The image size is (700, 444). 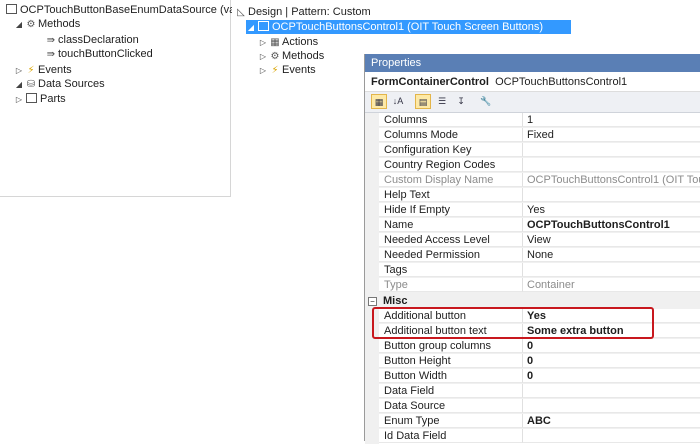 What do you see at coordinates (532, 285) in the screenshot?
I see `property-row: Type Container` at bounding box center [532, 285].